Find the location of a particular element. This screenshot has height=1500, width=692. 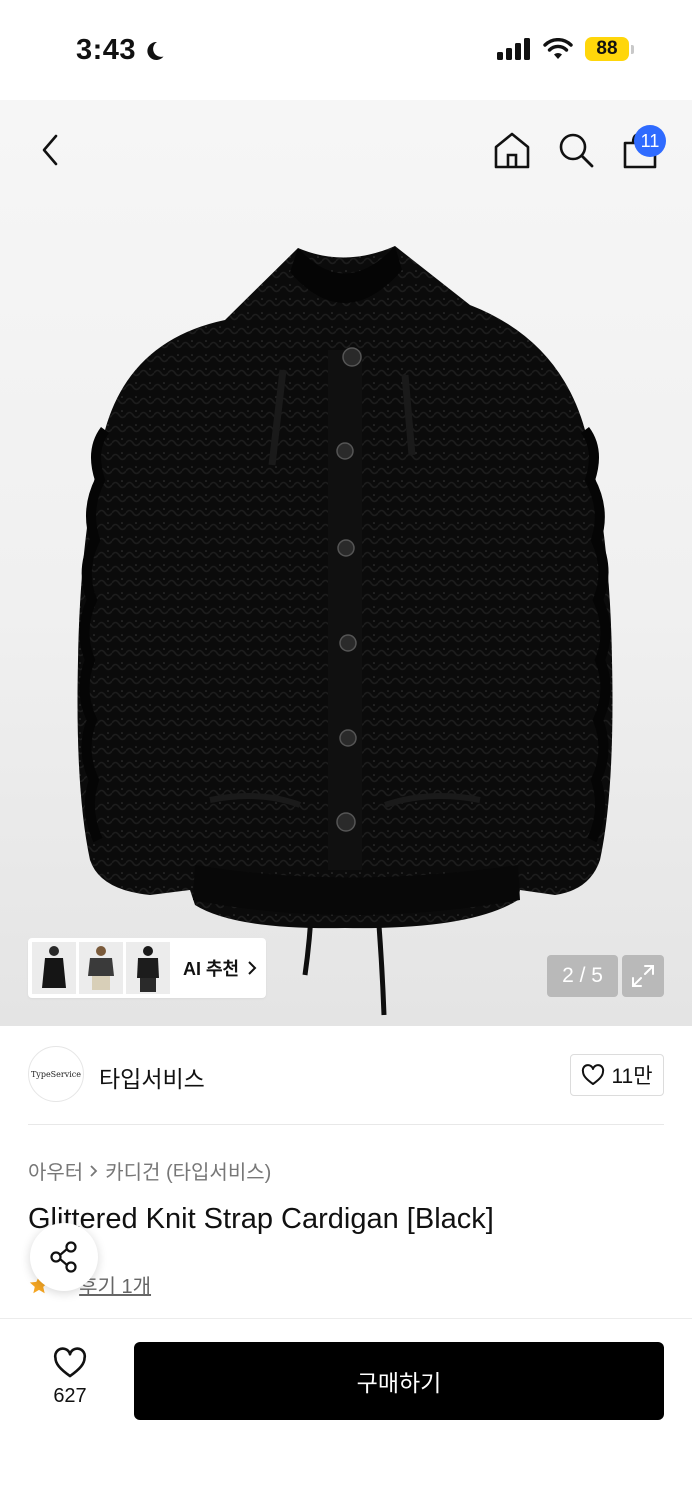

wishlist-button: 627 is located at coordinates (70, 1382).